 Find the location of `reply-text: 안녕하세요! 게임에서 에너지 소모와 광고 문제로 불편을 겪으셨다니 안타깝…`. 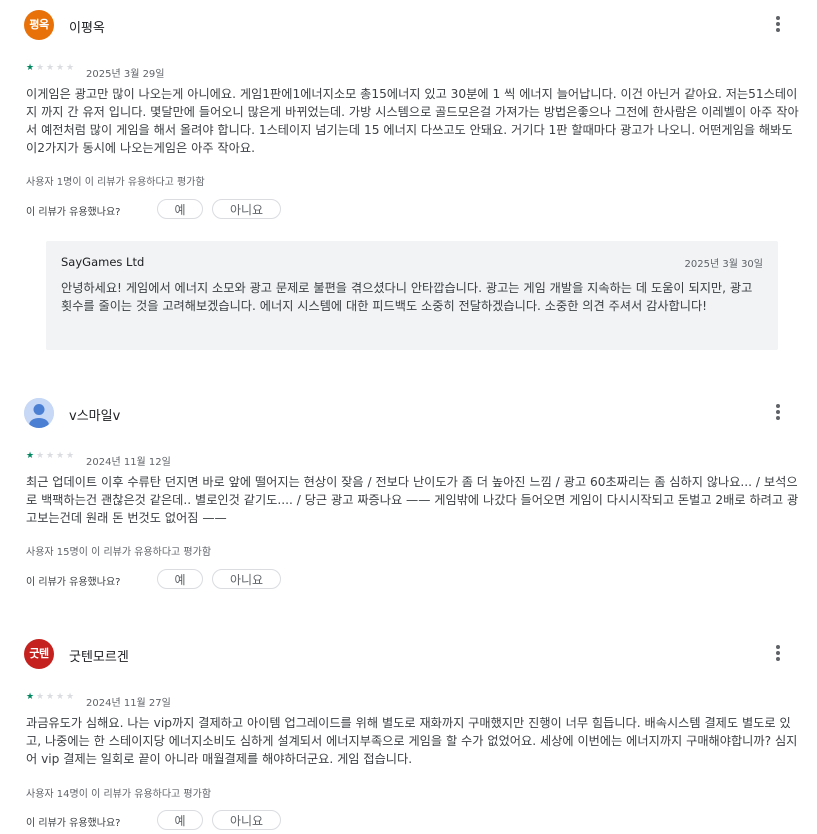

reply-text: 안녕하세요! 게임에서 에너지 소모와 광고 문제로 불편을 겪으셨다니 안타깝… is located at coordinates (407, 297).